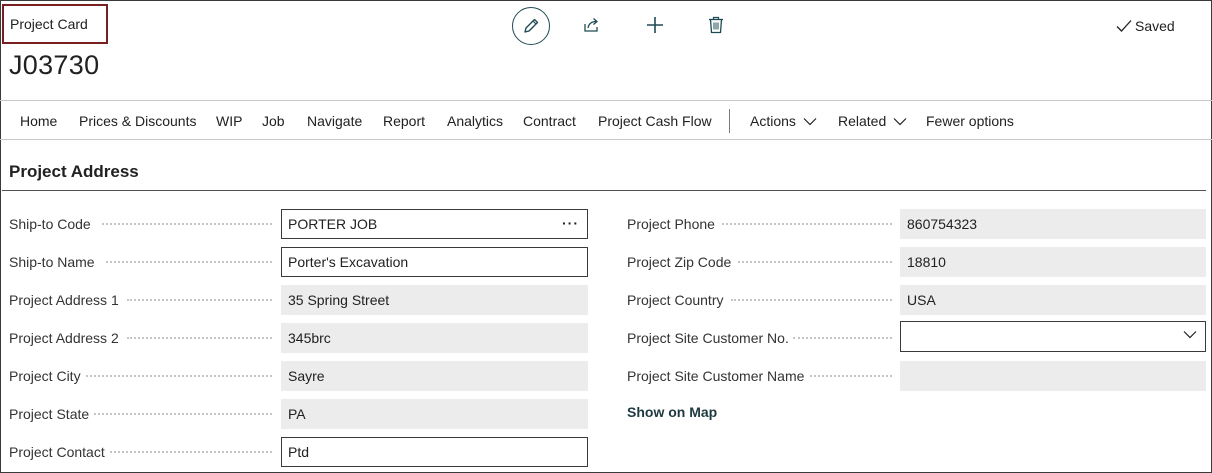  I want to click on trash-icon, so click(716, 25).